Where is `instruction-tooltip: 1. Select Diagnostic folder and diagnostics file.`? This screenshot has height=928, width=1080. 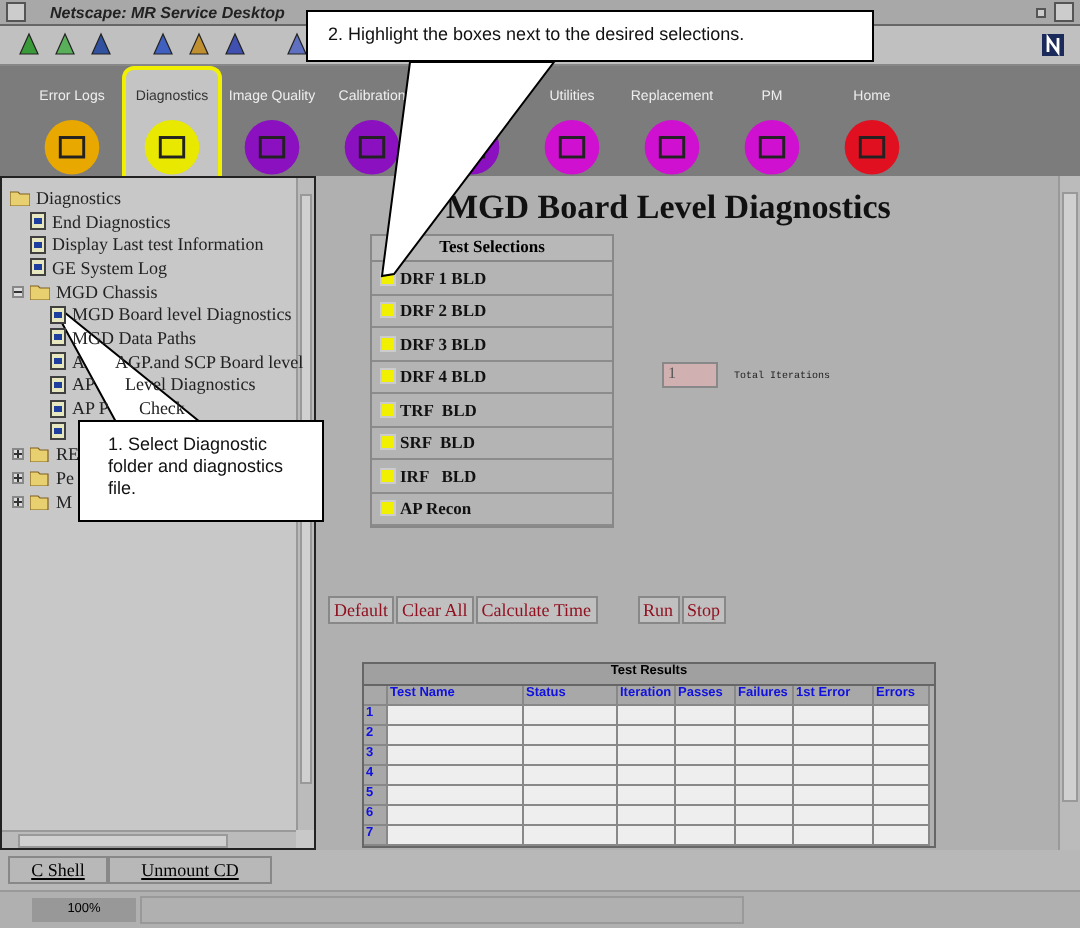 instruction-tooltip: 1. Select Diagnostic folder and diagnostics file. is located at coordinates (201, 471).